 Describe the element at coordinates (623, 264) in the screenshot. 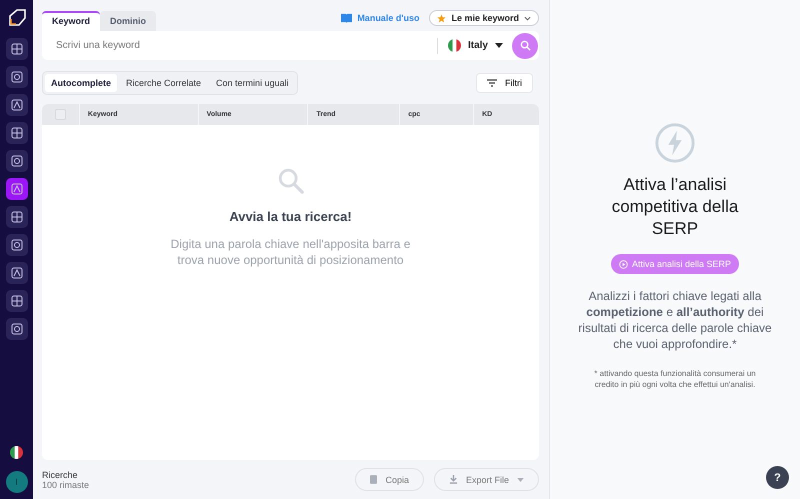

I see `play-icon` at that location.